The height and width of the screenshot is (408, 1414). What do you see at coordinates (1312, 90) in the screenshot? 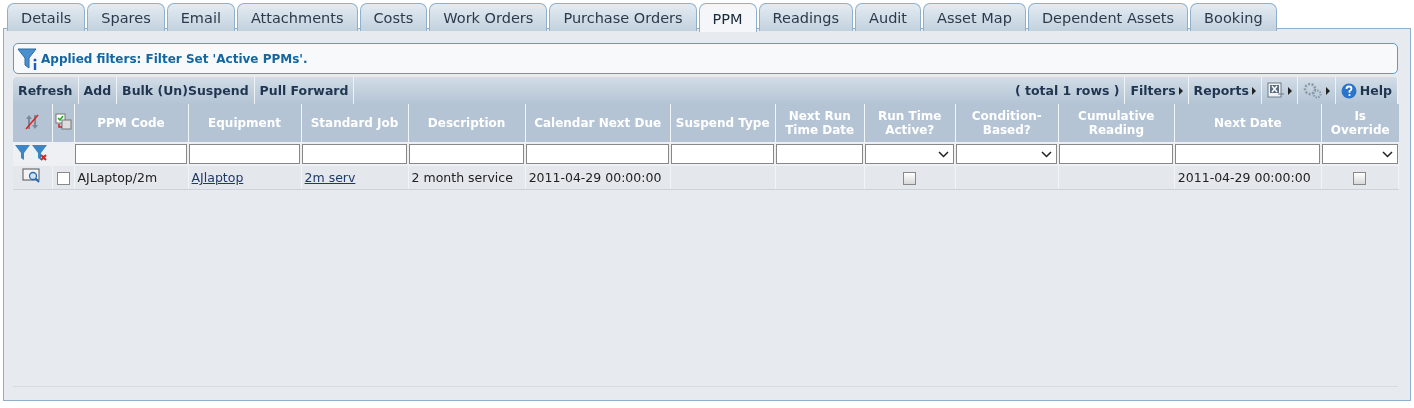
I see `settings-icon` at bounding box center [1312, 90].